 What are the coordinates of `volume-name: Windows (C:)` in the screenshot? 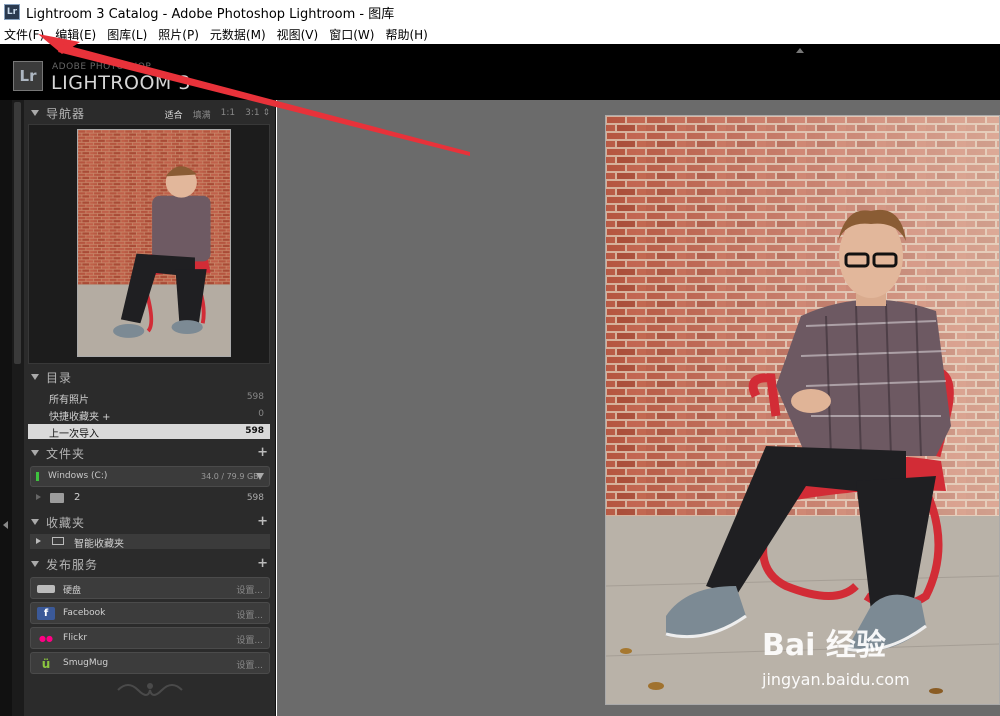 It's located at (78, 476).